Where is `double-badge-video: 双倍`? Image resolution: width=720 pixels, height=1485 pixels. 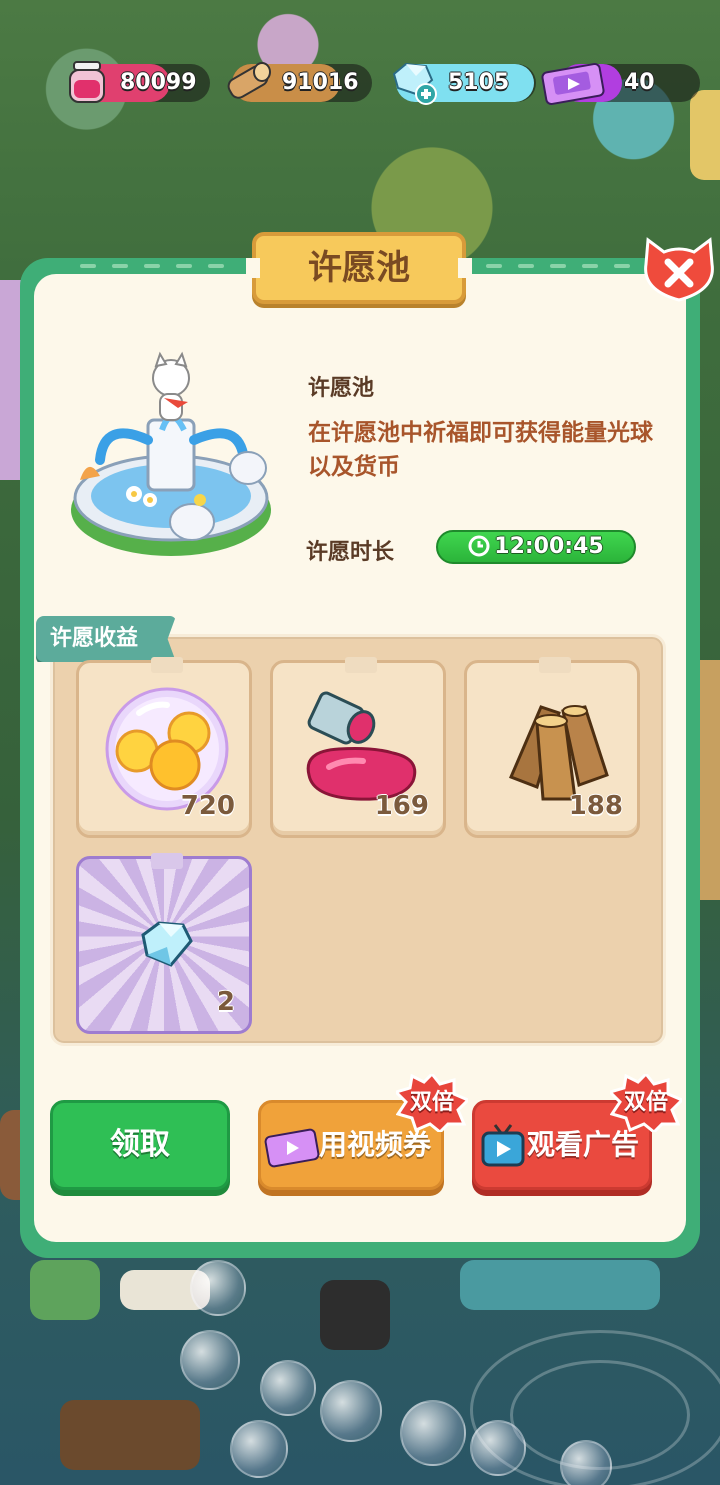
double-badge-video: 双倍 is located at coordinates (432, 1103).